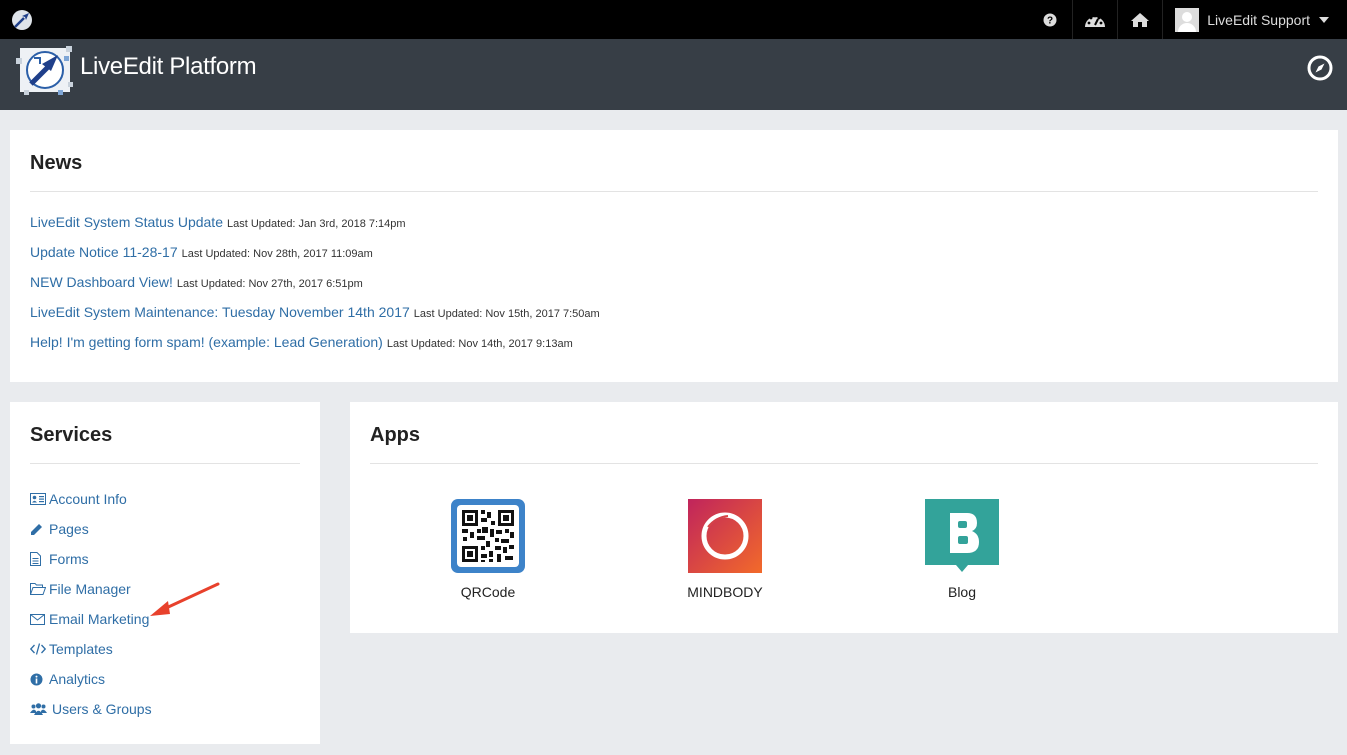 The image size is (1347, 755). I want to click on home-button, so click(1139, 19).